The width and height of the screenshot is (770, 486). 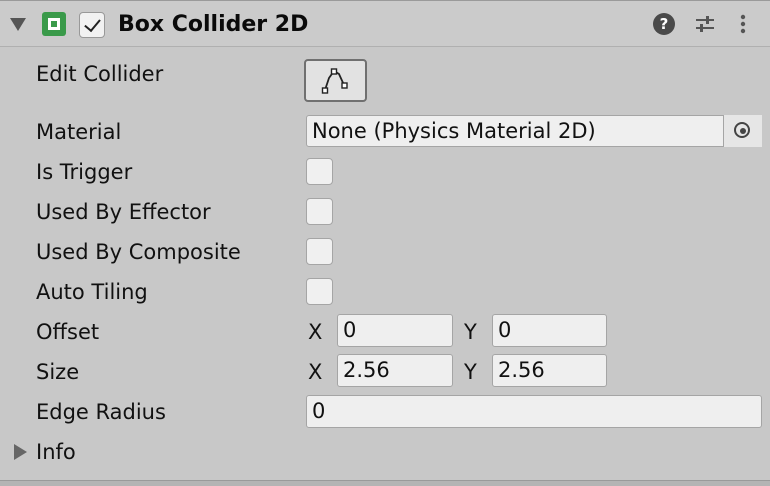 I want to click on triangle-right-icon, so click(x=20, y=452).